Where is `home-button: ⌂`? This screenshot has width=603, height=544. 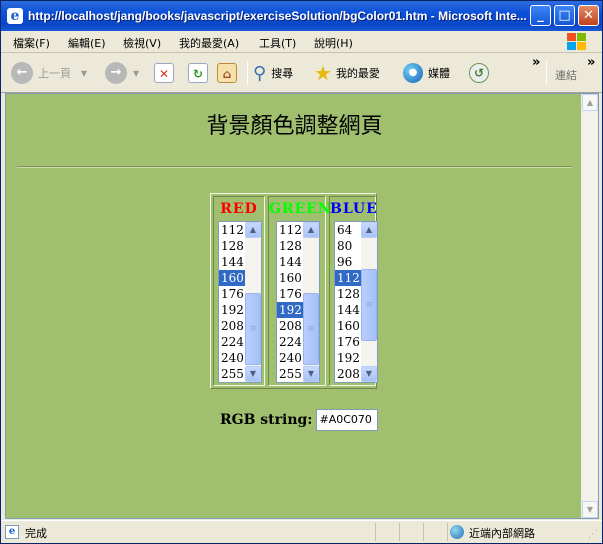
home-button: ⌂ is located at coordinates (227, 73).